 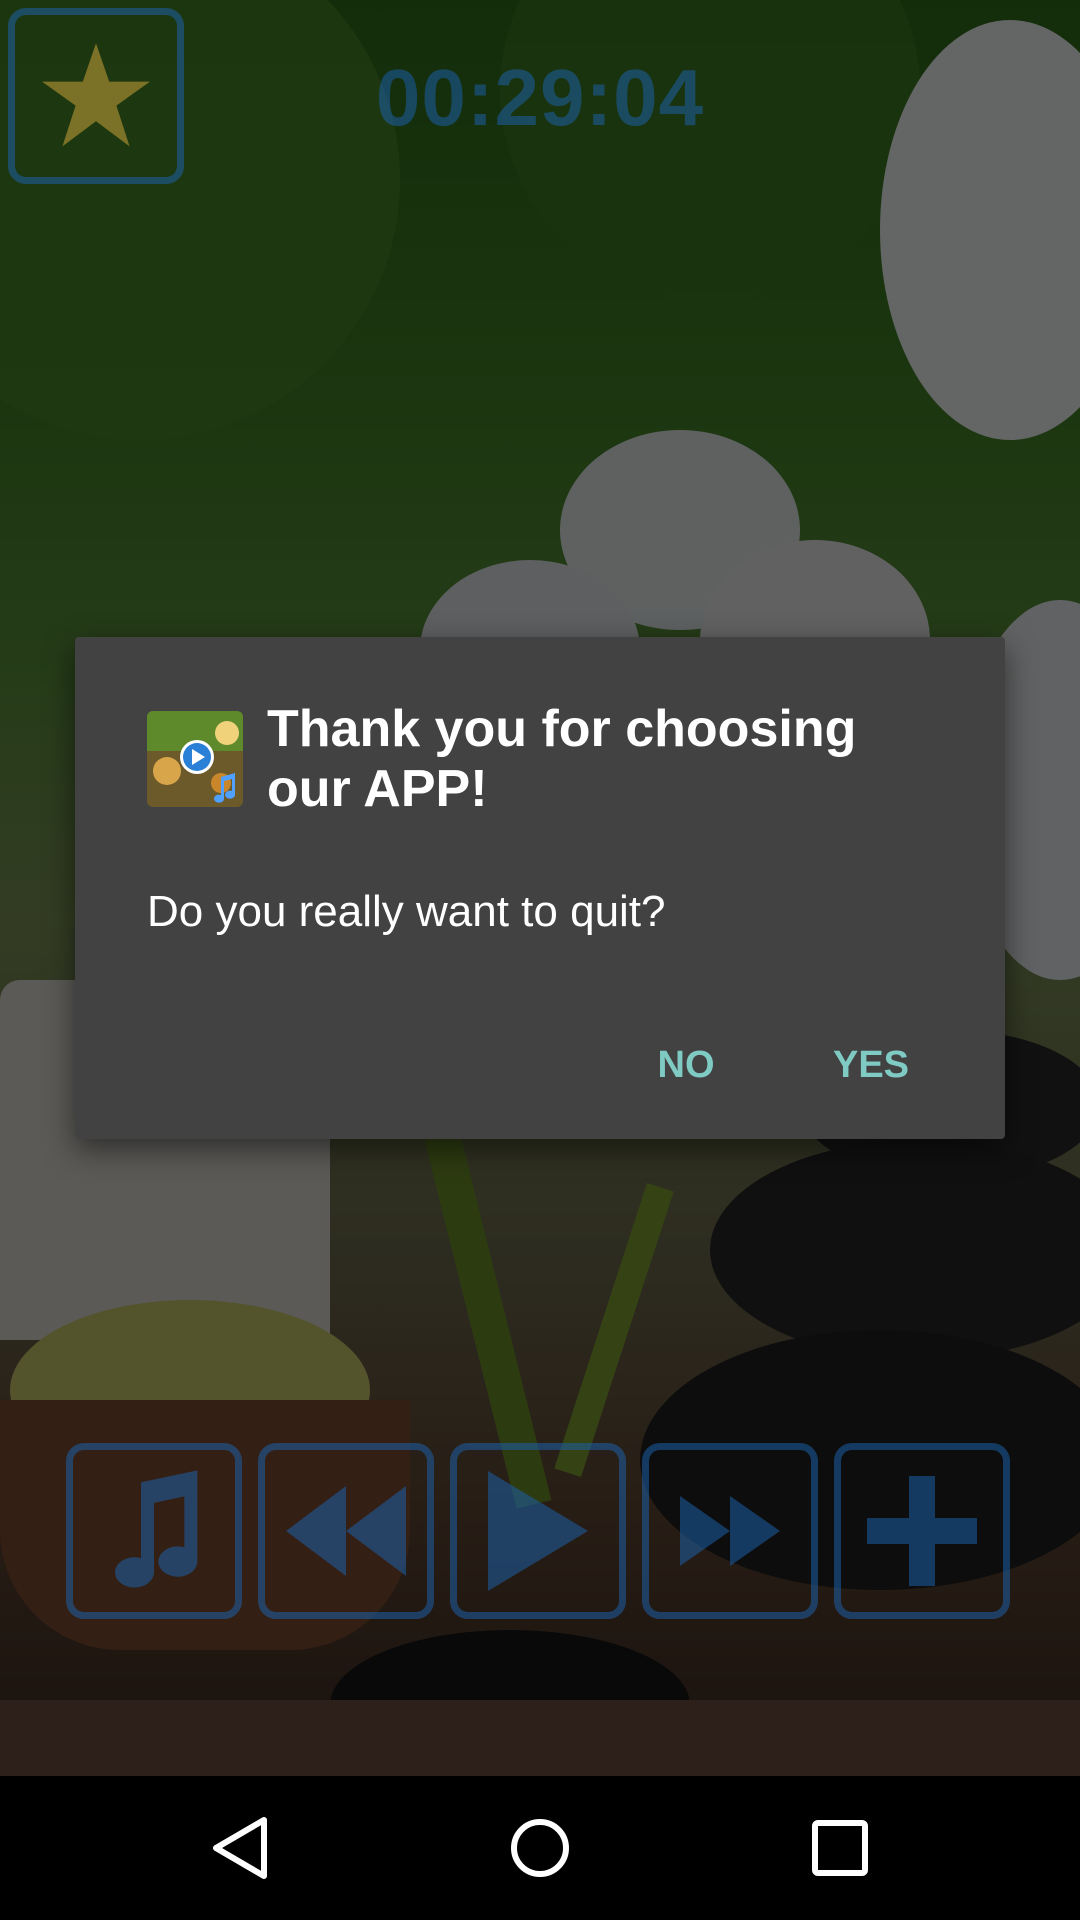 I want to click on dialog-message: Do you really want to quit?, so click(x=406, y=911).